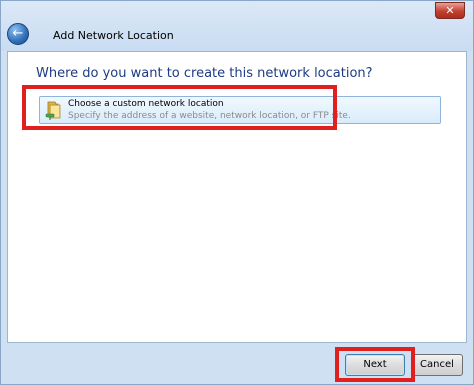 This screenshot has width=474, height=385. I want to click on close-icon: ✕, so click(450, 10).